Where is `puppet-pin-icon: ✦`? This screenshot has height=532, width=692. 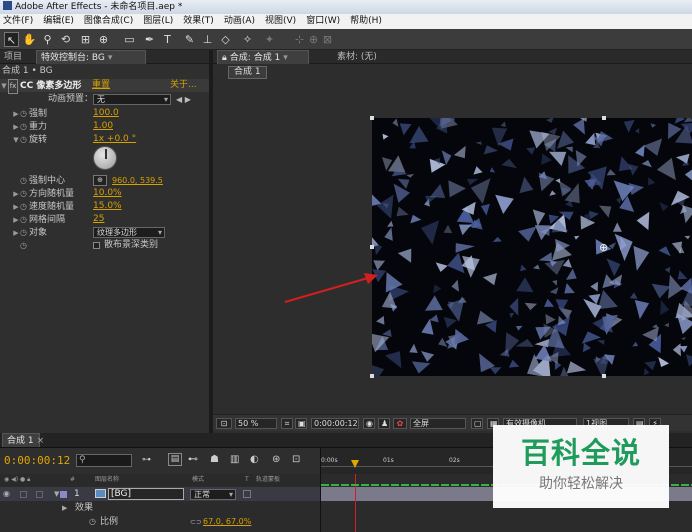 puppet-pin-icon: ✦ is located at coordinates (269, 39).